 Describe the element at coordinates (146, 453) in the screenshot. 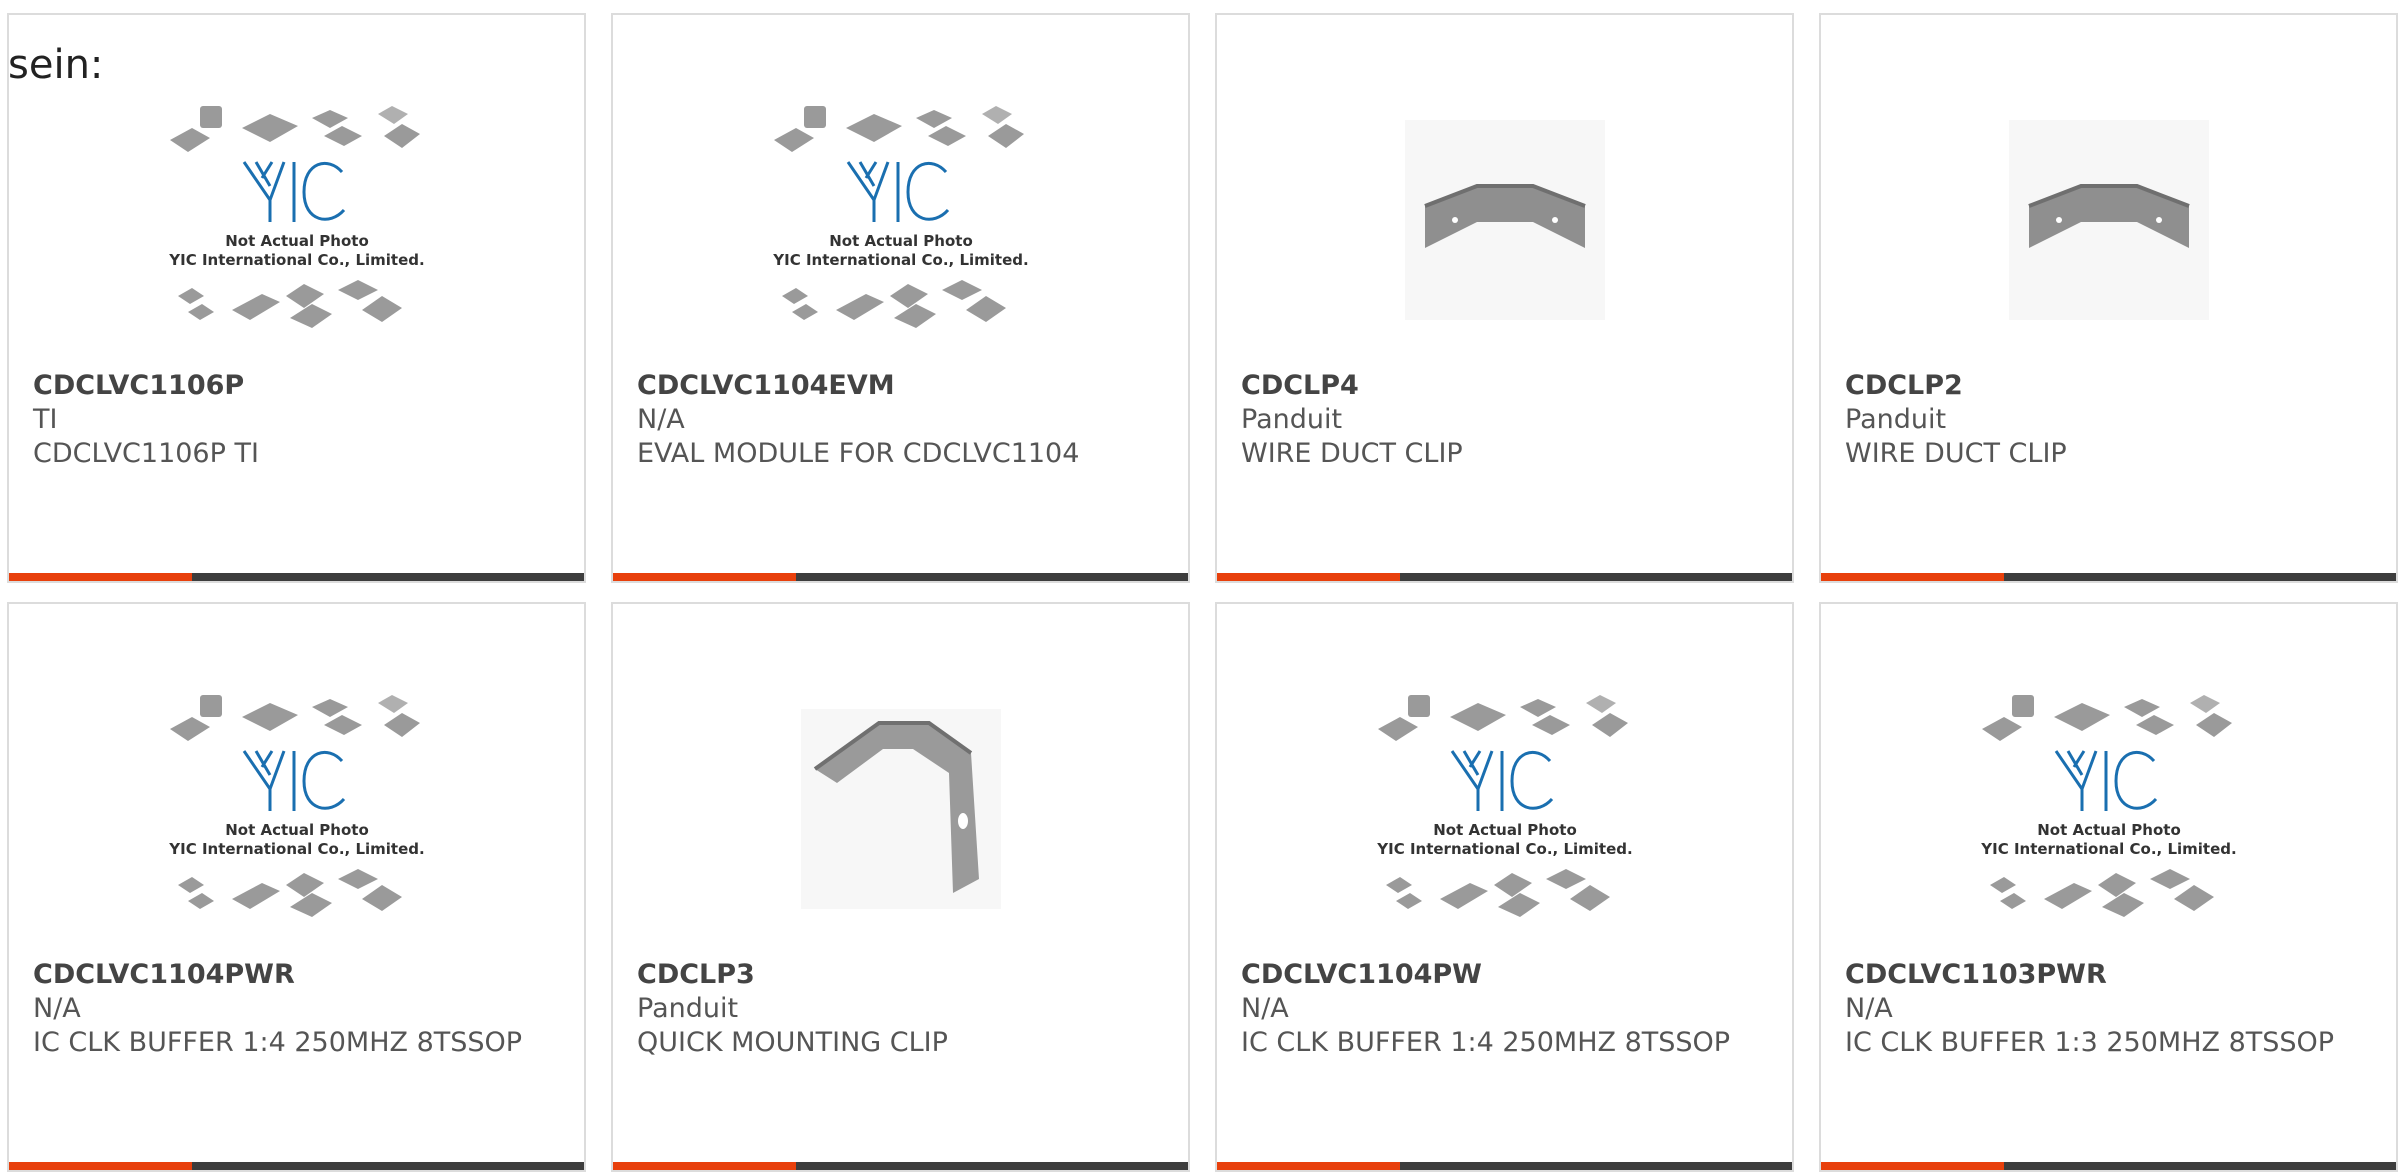

I see `description: CDCLVC1106P TI` at that location.